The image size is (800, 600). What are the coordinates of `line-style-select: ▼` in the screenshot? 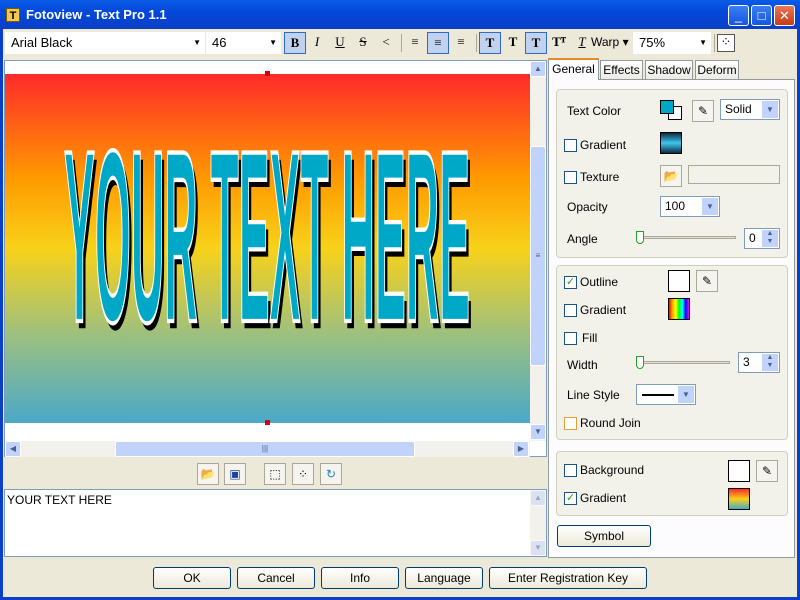 It's located at (666, 394).